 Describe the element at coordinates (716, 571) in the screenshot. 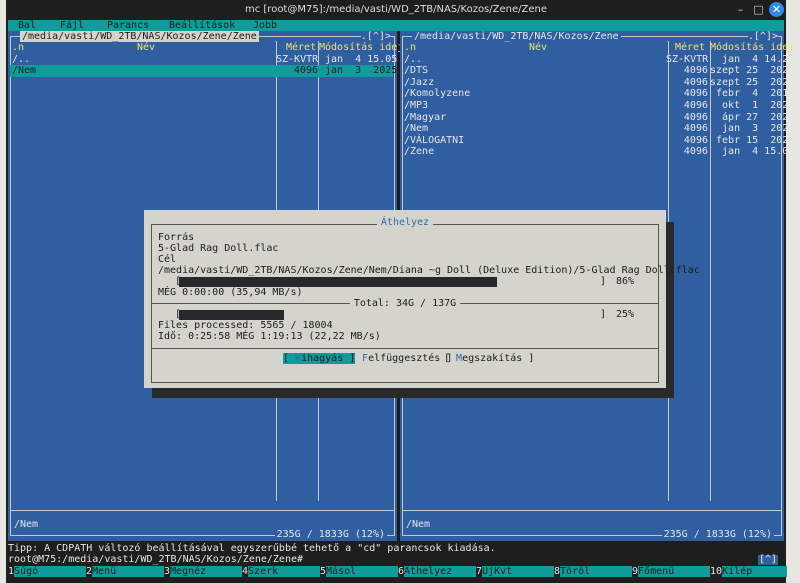

I see `fkey-number: 10` at that location.